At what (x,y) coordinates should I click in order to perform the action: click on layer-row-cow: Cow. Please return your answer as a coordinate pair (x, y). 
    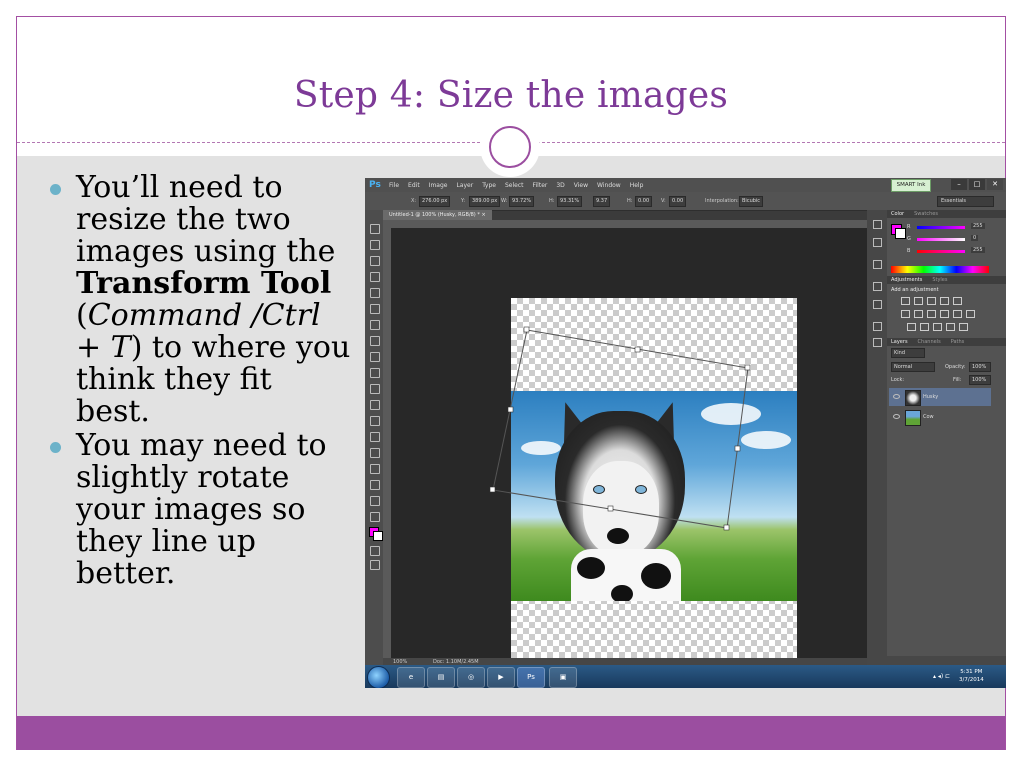
    Looking at the image, I should click on (940, 417).